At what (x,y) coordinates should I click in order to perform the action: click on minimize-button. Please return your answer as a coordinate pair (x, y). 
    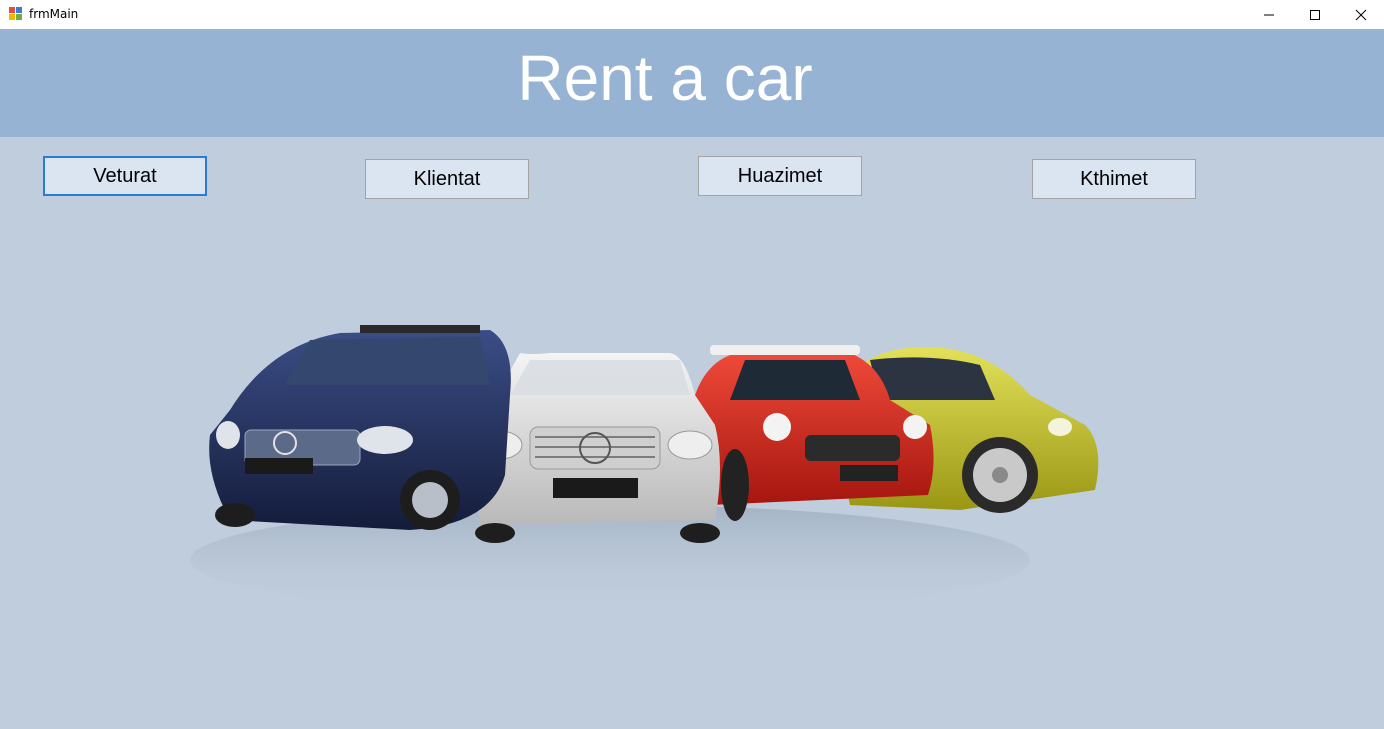
    Looking at the image, I should click on (1269, 14).